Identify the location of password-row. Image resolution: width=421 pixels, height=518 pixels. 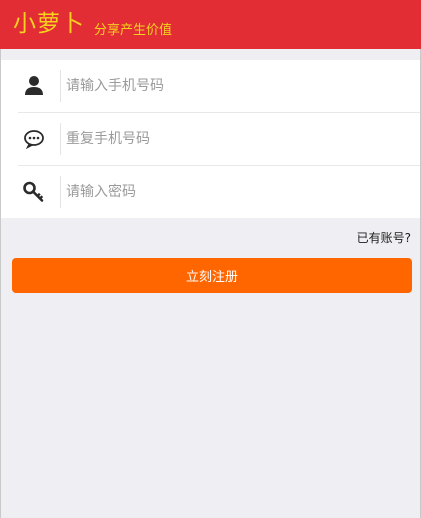
(219, 192).